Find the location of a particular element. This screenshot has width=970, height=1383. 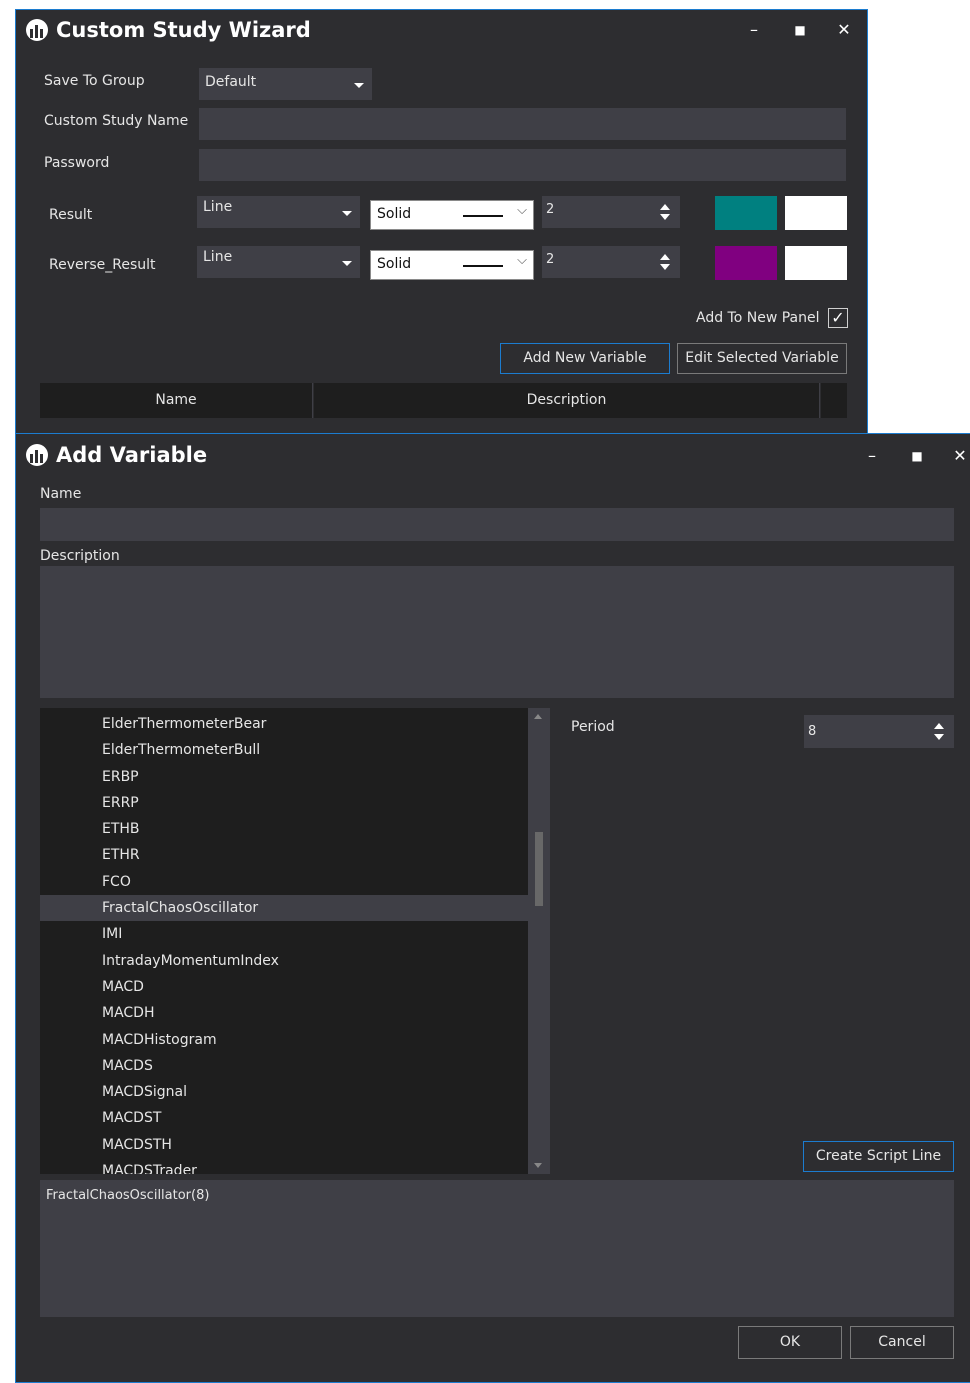

period-value: 8 is located at coordinates (812, 731).